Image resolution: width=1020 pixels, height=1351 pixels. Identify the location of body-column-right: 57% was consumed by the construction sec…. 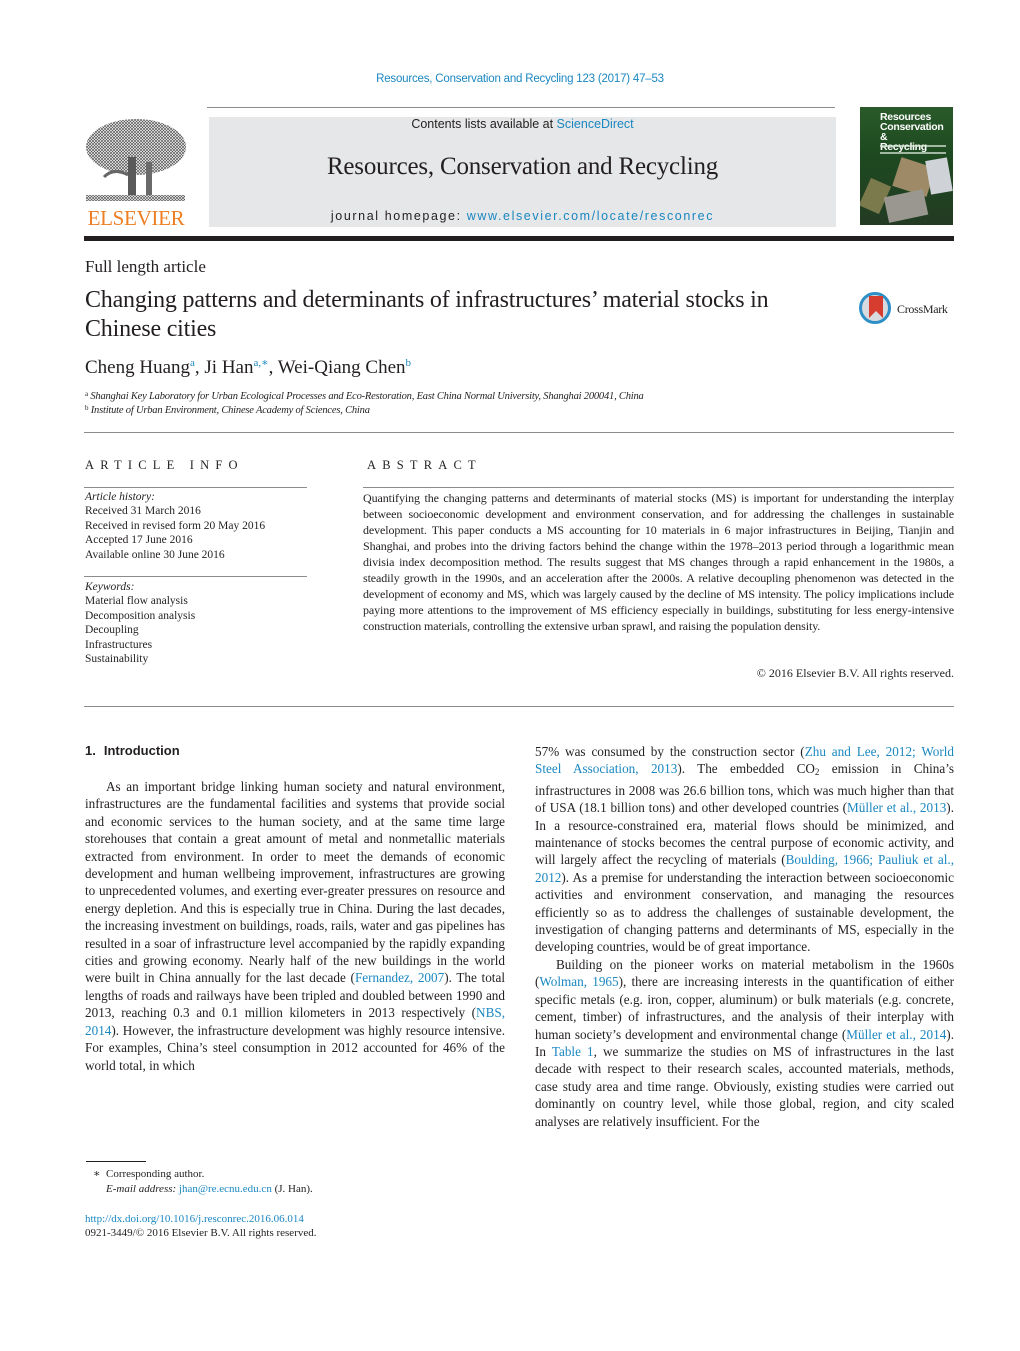
(744, 936).